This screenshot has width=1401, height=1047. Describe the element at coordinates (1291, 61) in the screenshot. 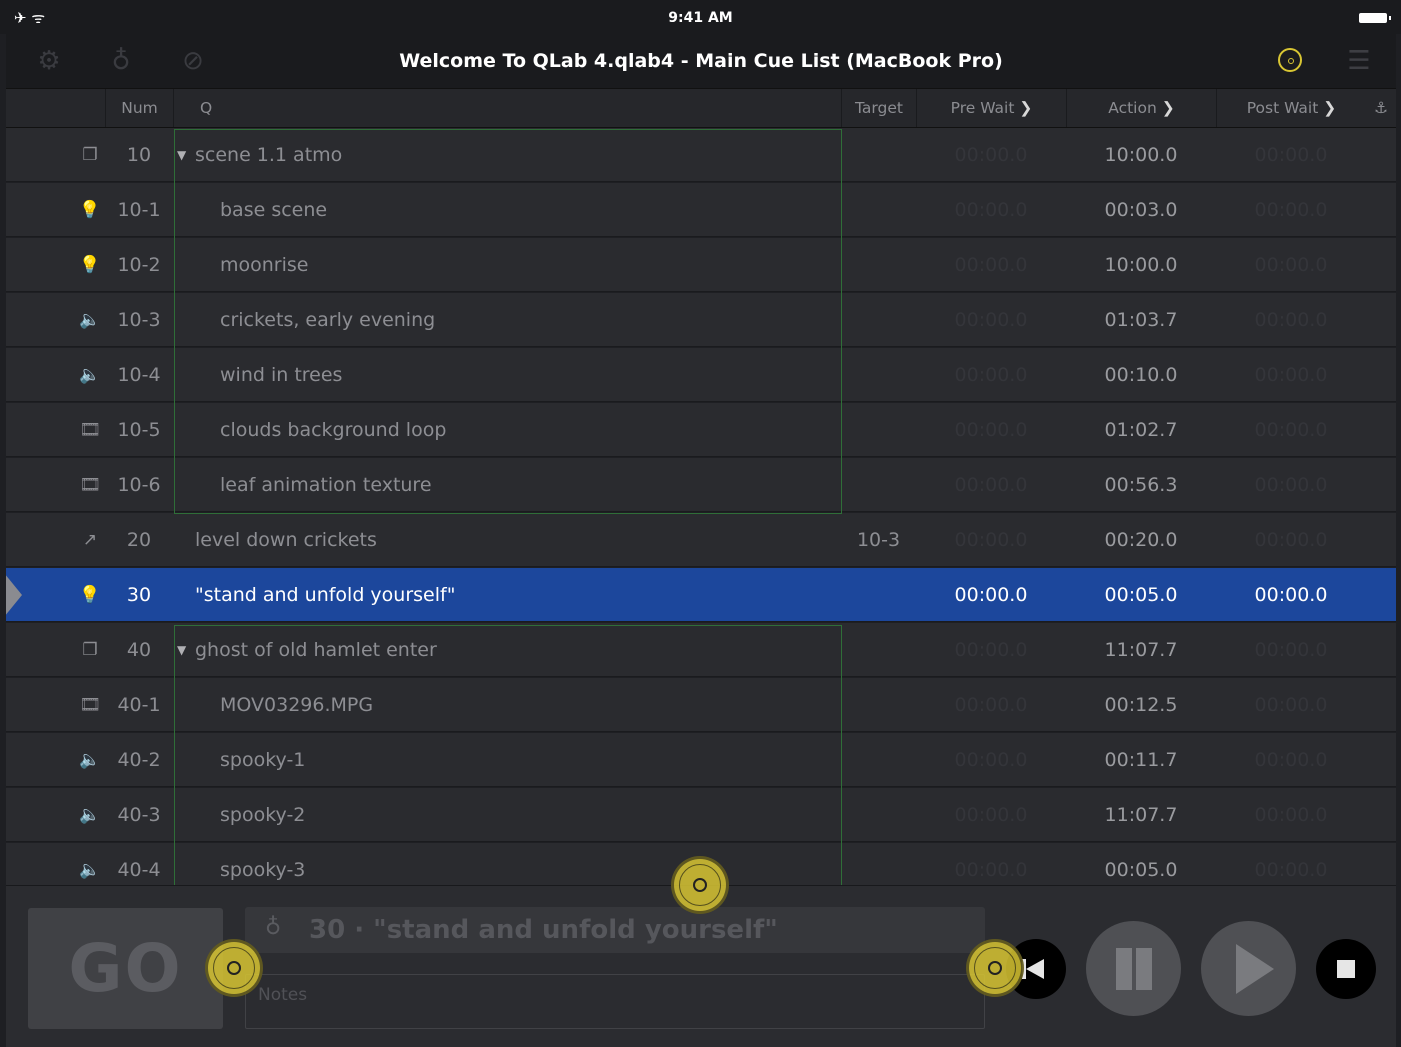

I see `target-icon` at that location.